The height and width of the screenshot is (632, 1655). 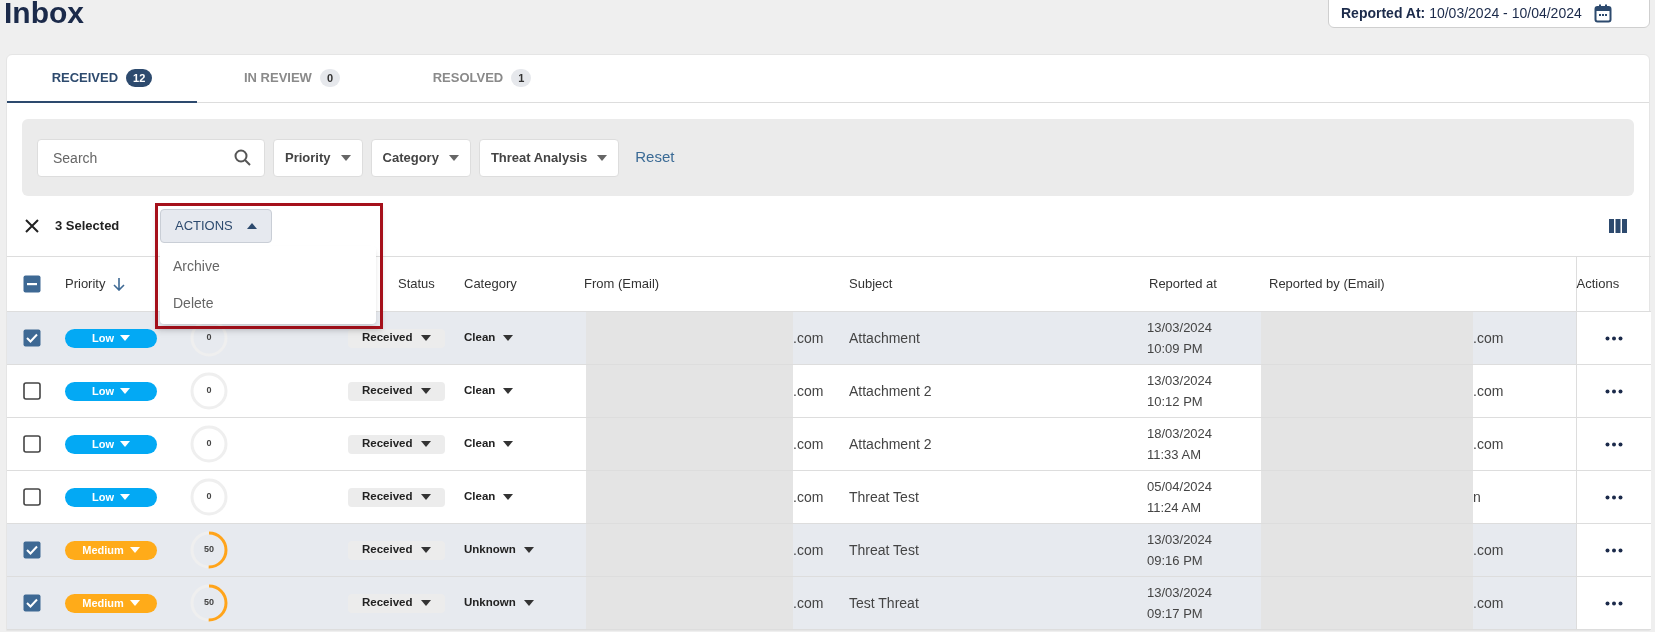 I want to click on column-header: Actions, so click(x=1598, y=284).